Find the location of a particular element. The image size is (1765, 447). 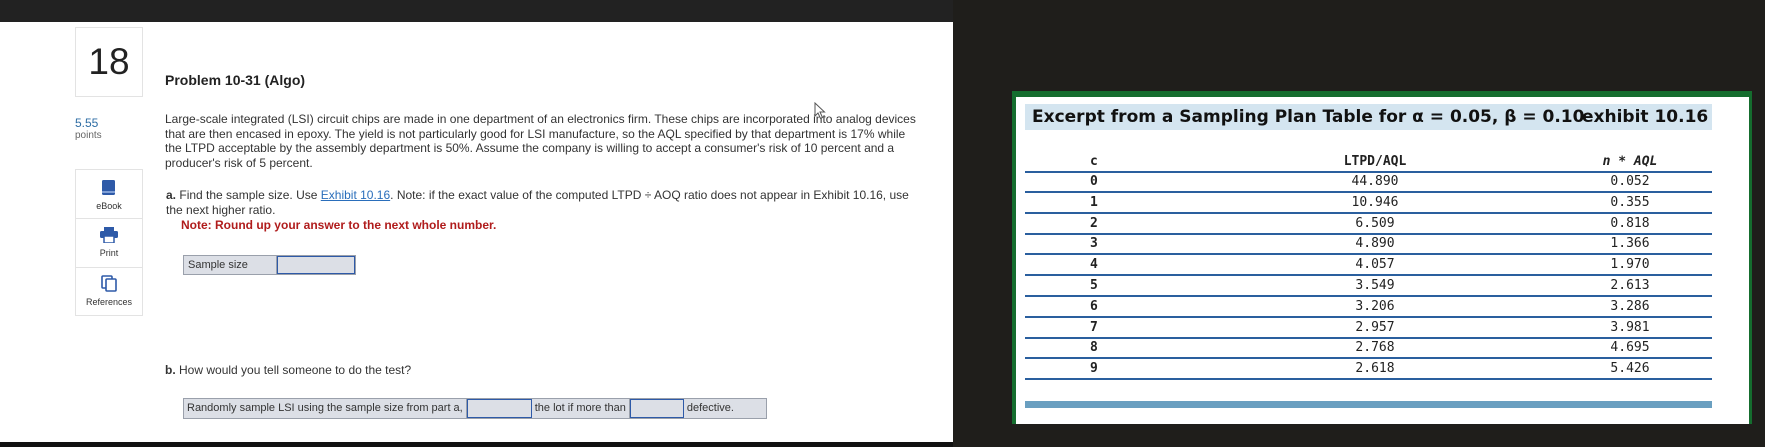

header-naql: n * AQL is located at coordinates (1630, 161).